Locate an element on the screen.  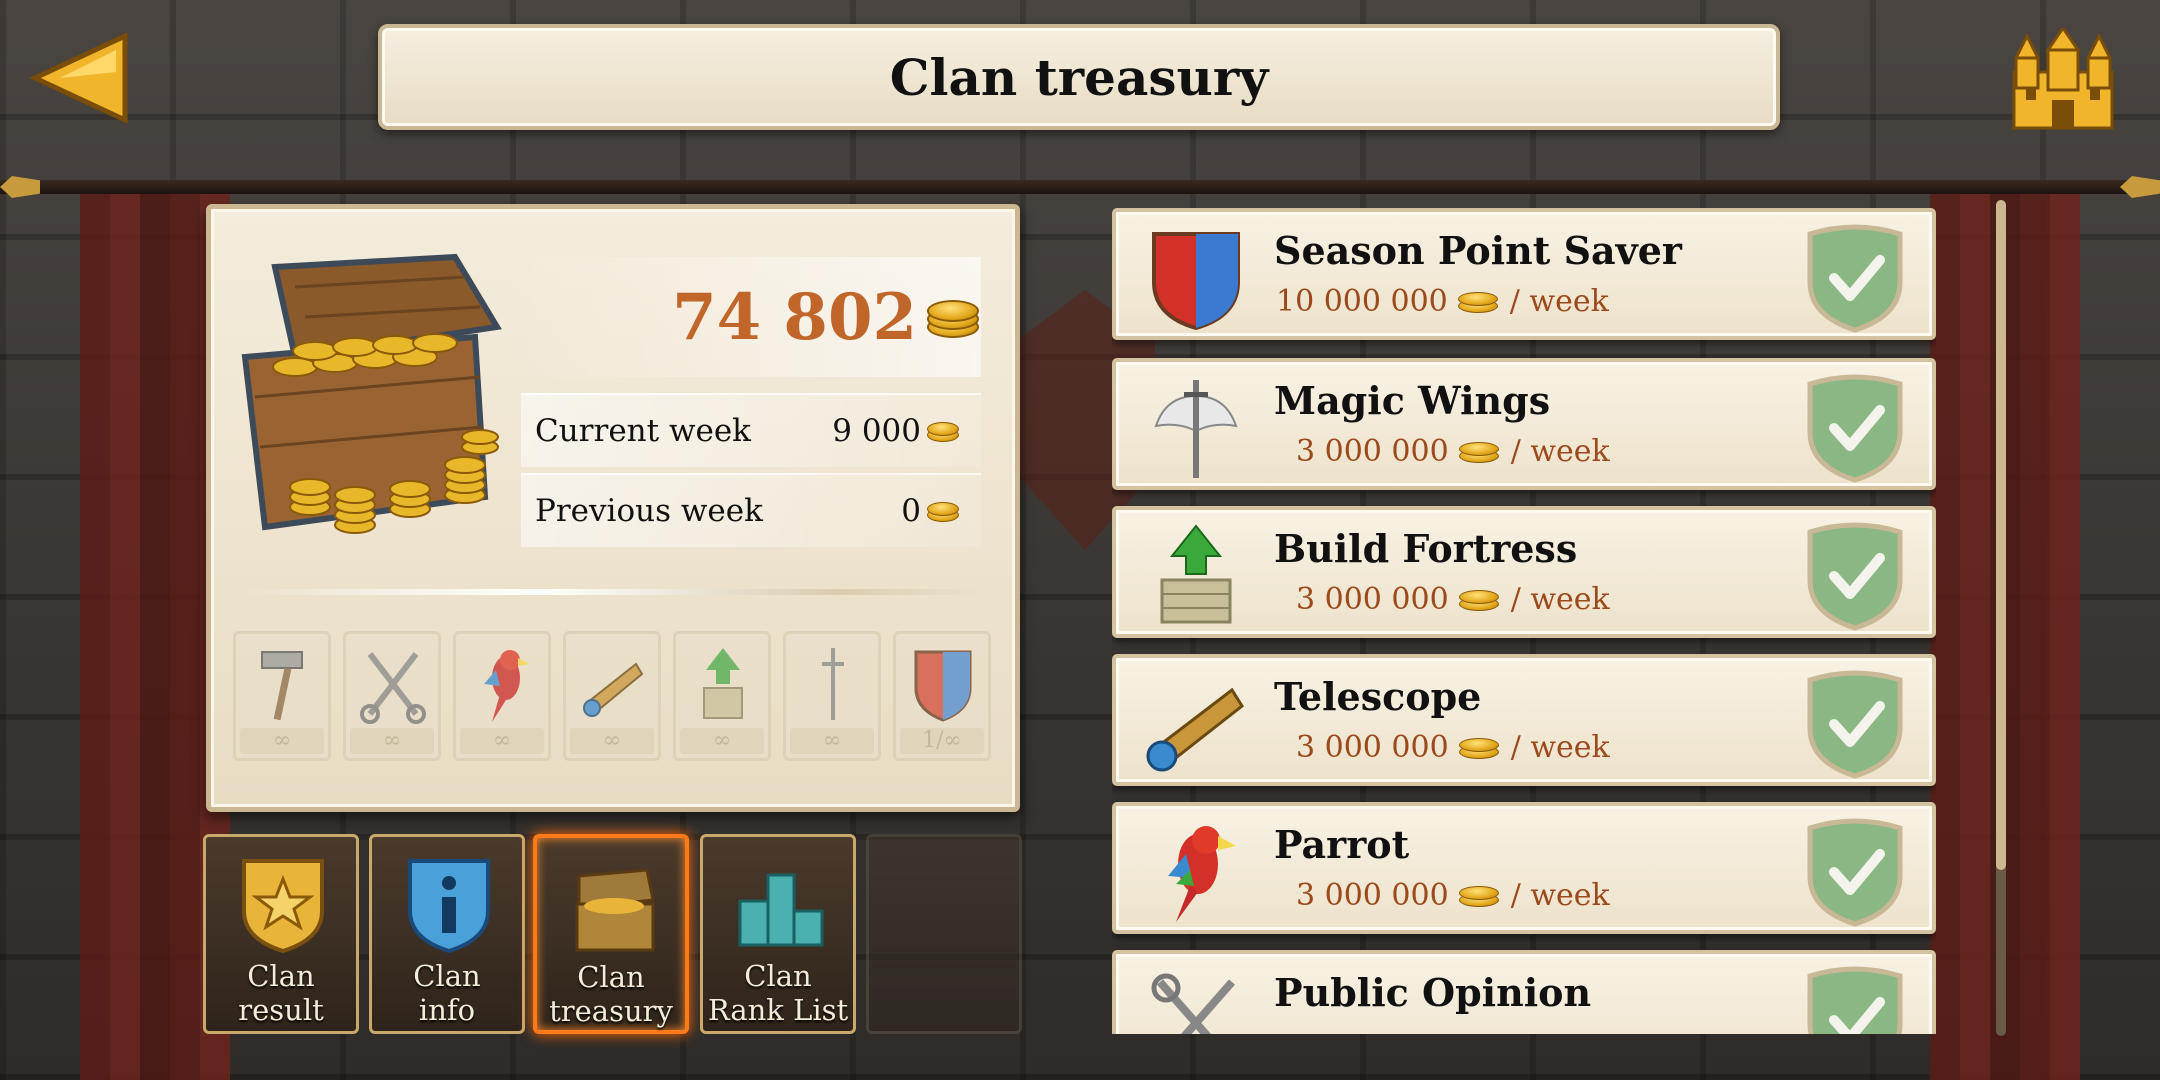
title-plate: Clan treasury is located at coordinates (1079, 77).